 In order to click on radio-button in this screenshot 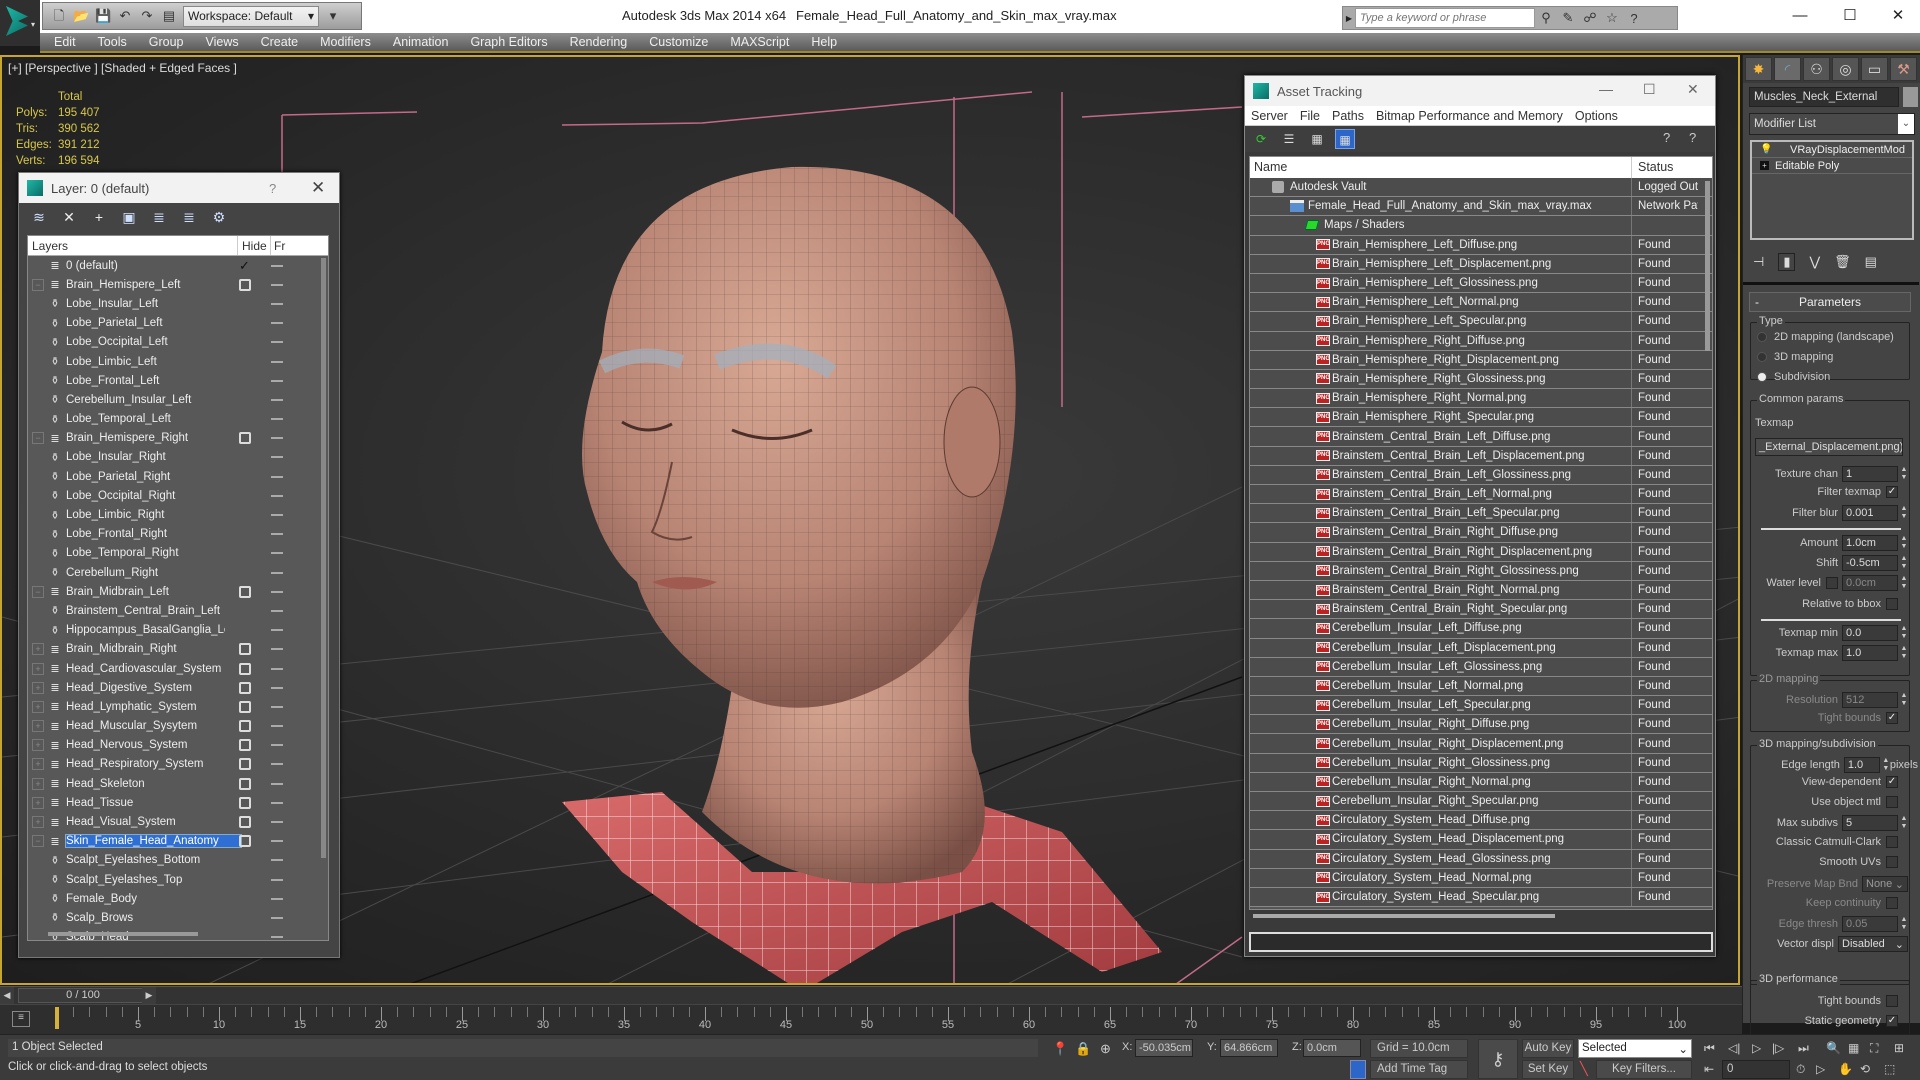, I will do `click(1762, 357)`.